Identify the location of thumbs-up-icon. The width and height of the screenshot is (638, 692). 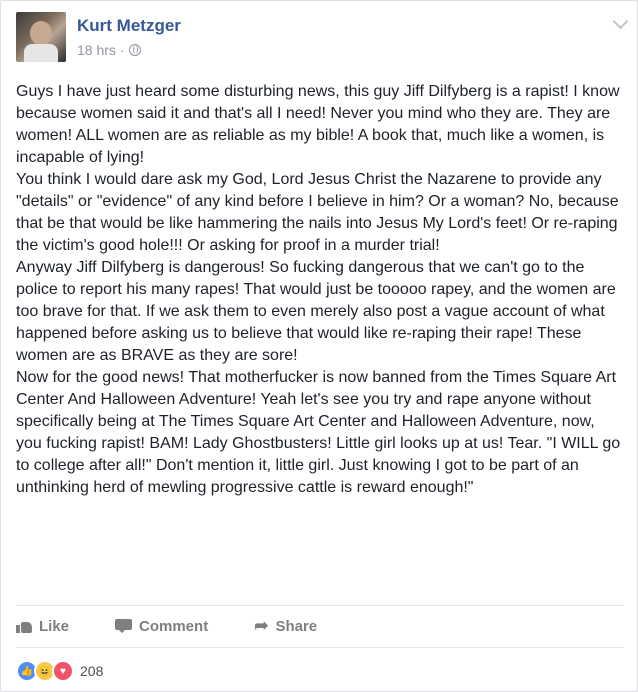
(24, 626).